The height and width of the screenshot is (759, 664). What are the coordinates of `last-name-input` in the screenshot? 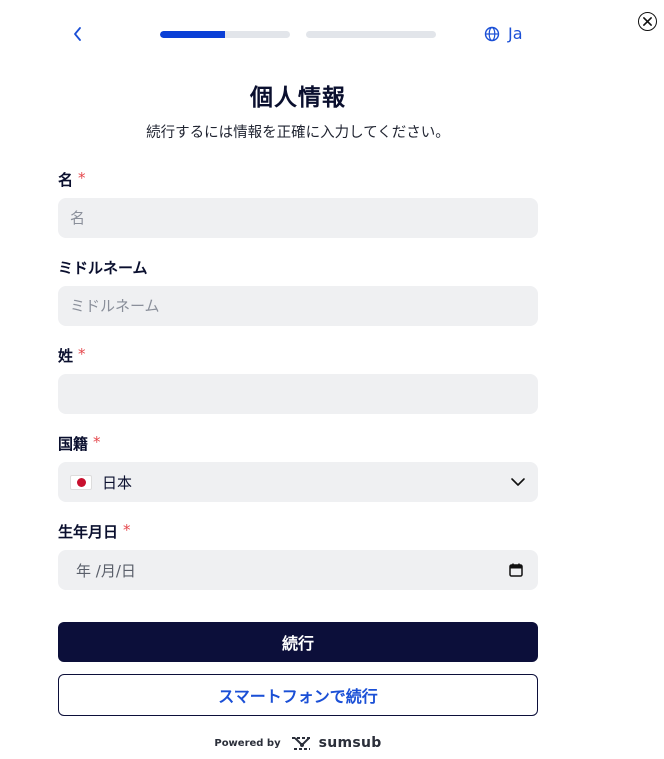 It's located at (298, 394).